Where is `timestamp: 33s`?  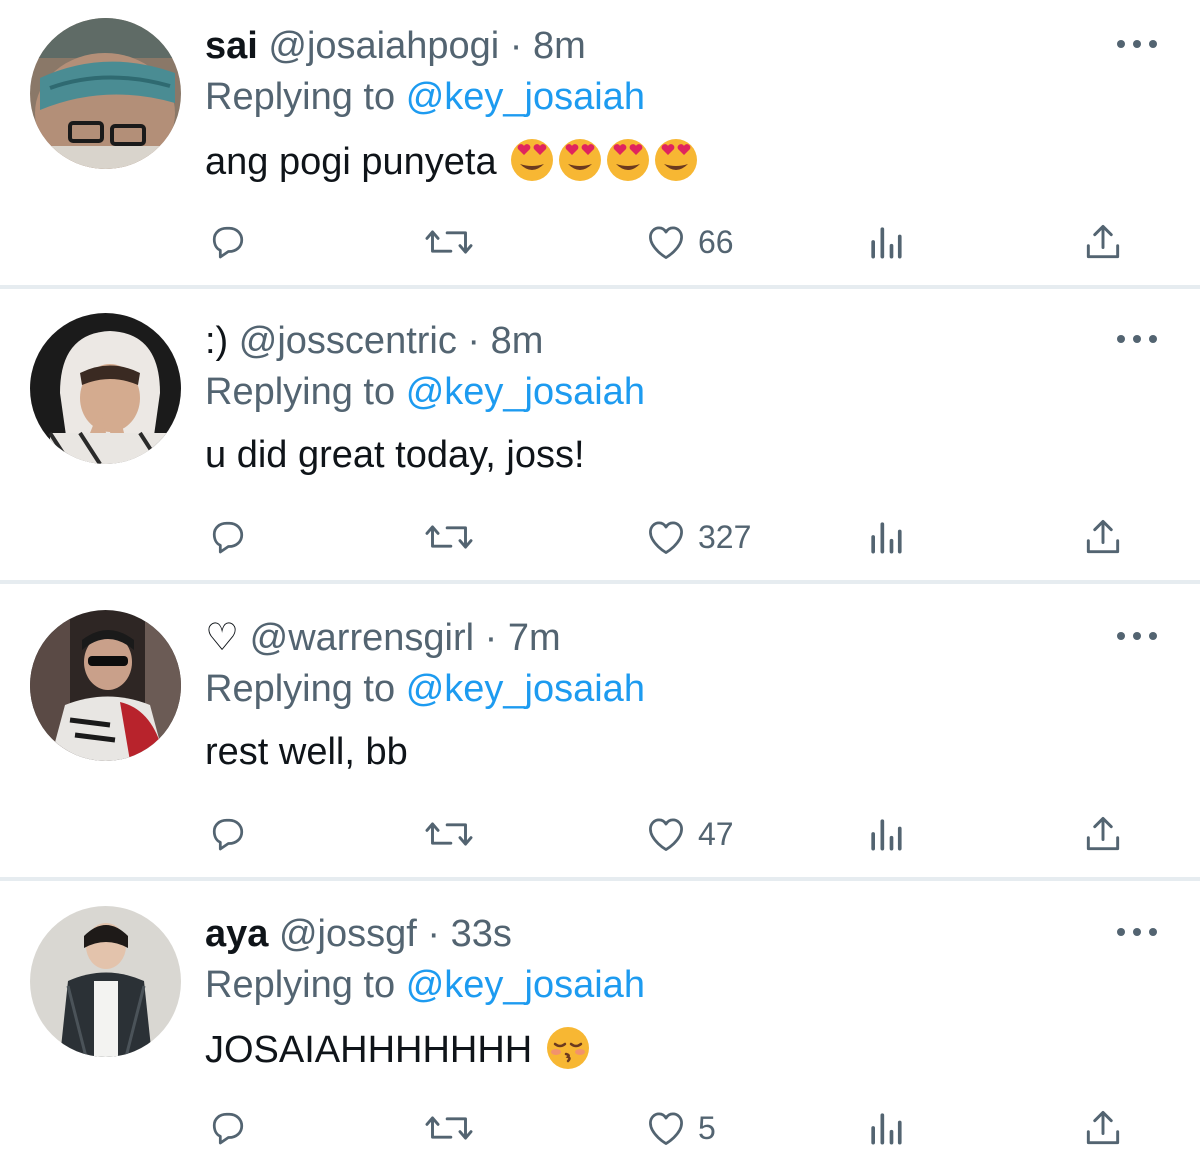
timestamp: 33s is located at coordinates (481, 934).